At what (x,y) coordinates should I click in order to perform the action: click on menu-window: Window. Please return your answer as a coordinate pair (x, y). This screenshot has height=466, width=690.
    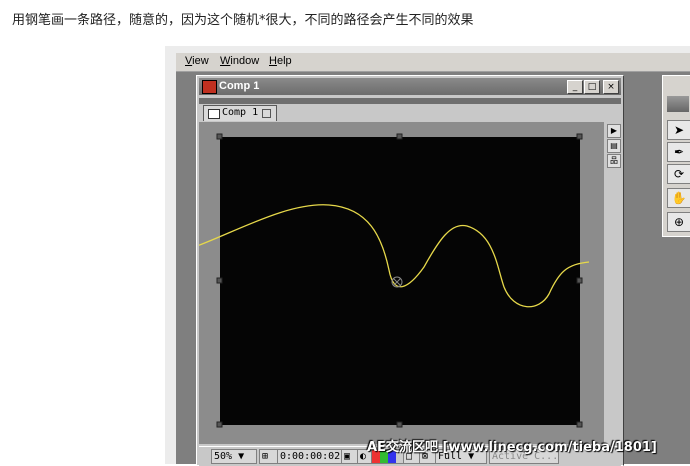
    Looking at the image, I should click on (239, 61).